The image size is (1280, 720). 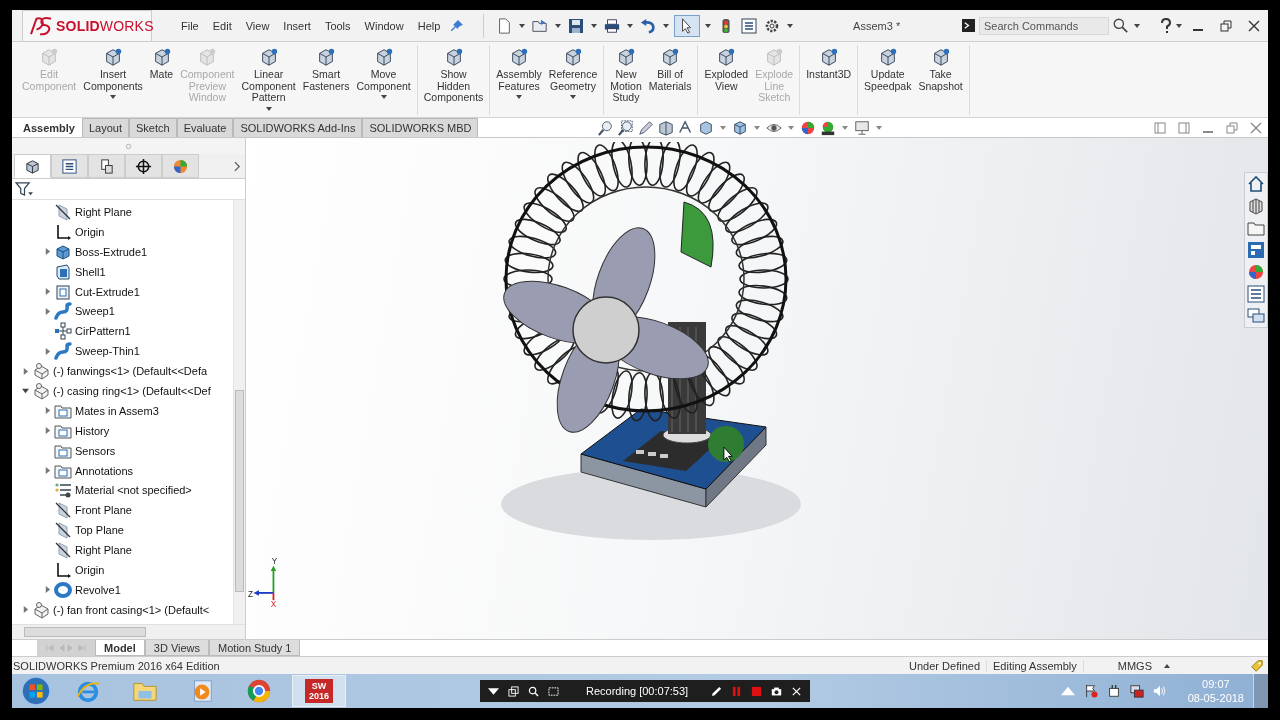 I want to click on model-tab: Motion Study 1, so click(x=255, y=648).